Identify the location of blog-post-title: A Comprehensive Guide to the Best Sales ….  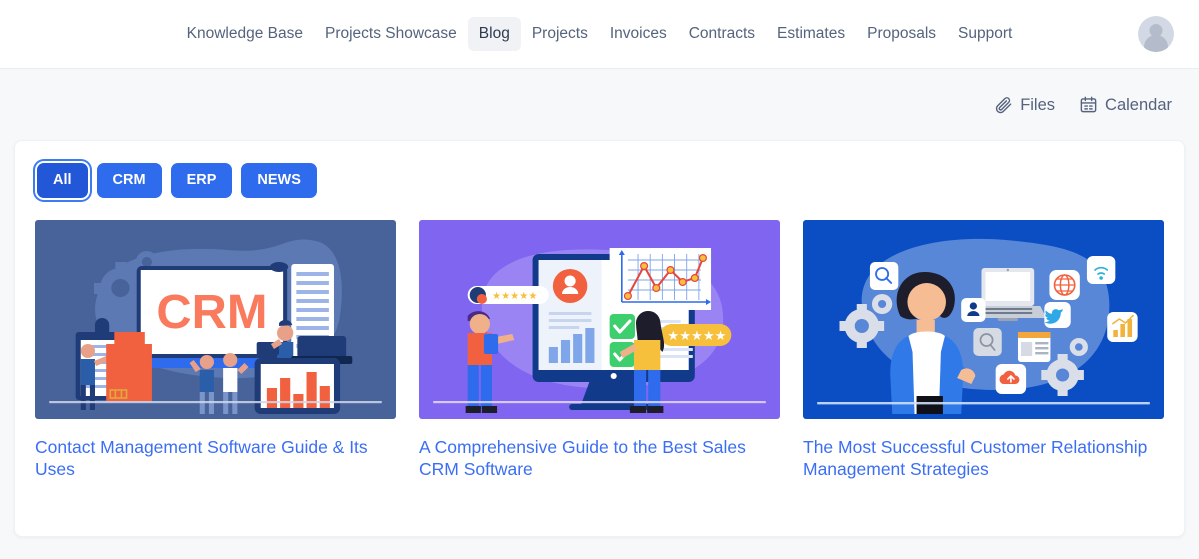
(599, 458).